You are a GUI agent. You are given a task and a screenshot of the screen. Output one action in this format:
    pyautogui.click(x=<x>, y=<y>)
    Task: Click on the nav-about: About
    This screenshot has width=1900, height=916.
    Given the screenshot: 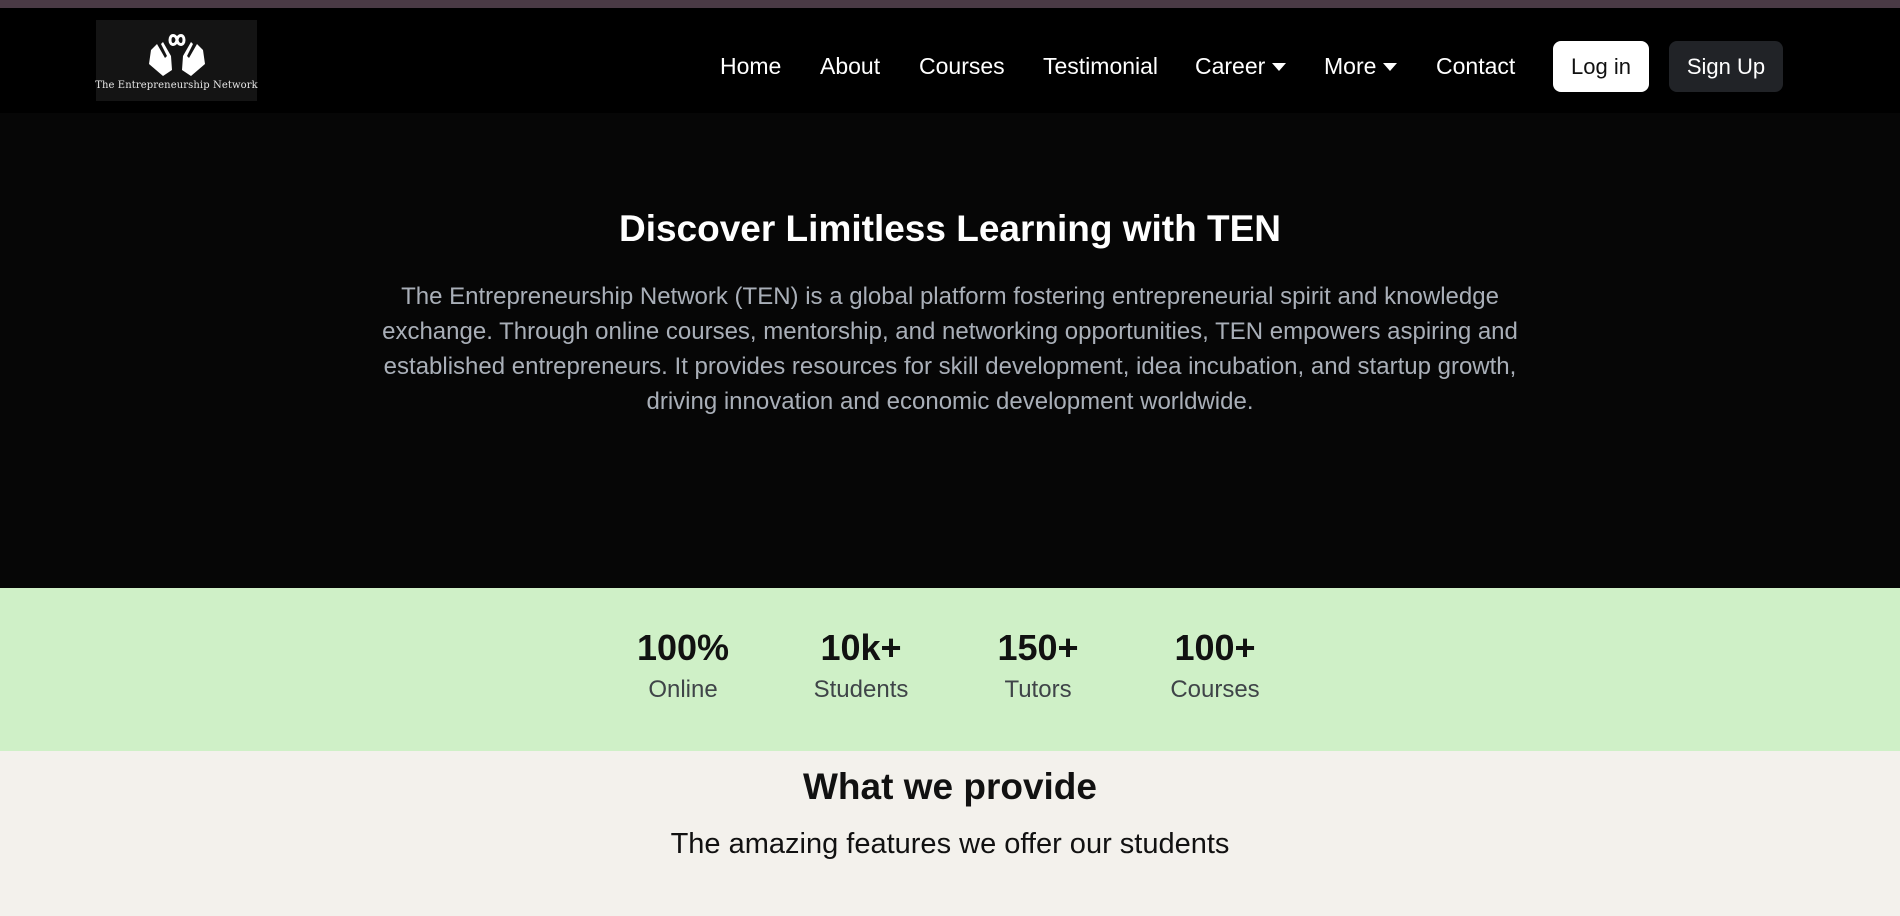 What is the action you would take?
    pyautogui.click(x=850, y=66)
    